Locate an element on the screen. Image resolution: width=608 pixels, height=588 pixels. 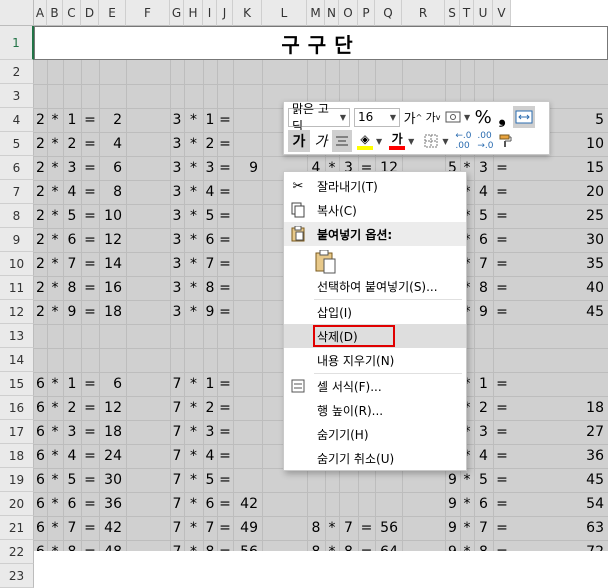
row-header: 15 is located at coordinates (17, 384).